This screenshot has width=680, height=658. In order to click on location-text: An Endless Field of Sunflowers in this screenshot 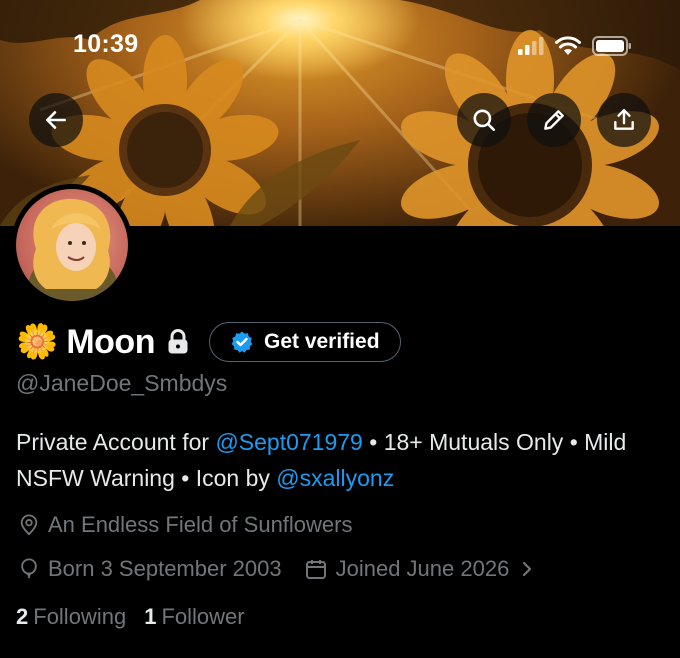, I will do `click(200, 524)`.